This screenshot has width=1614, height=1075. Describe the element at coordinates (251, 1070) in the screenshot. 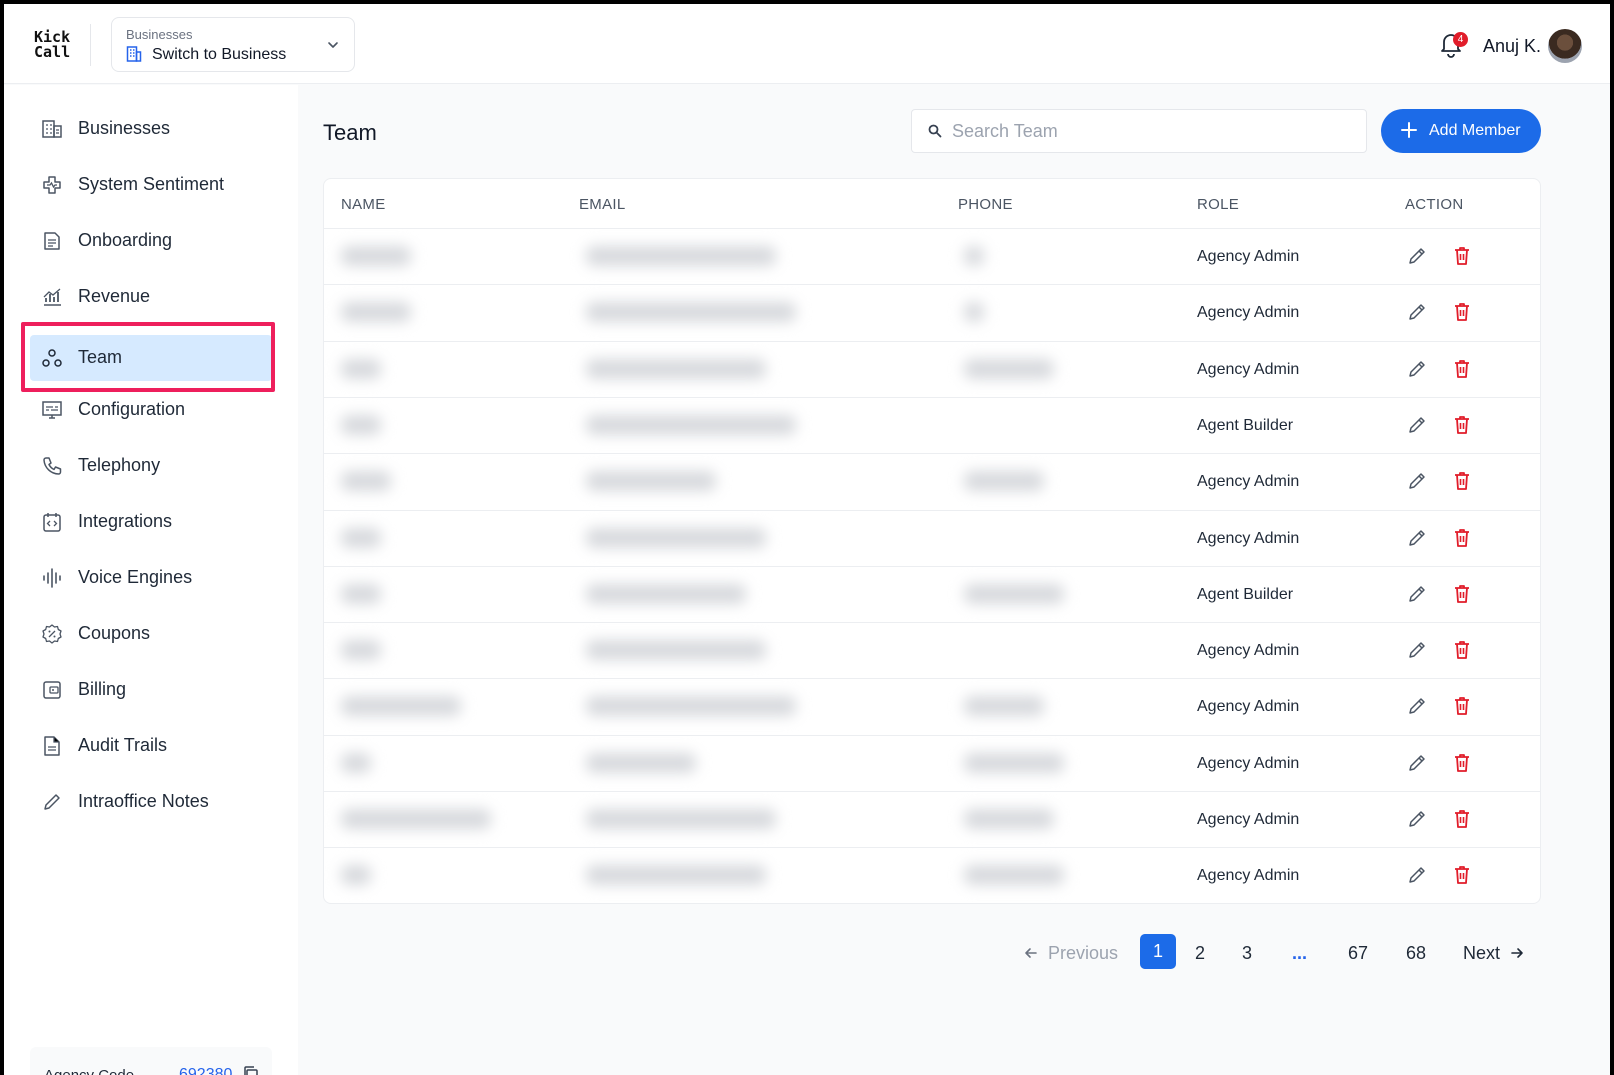

I see `copy-icon` at that location.